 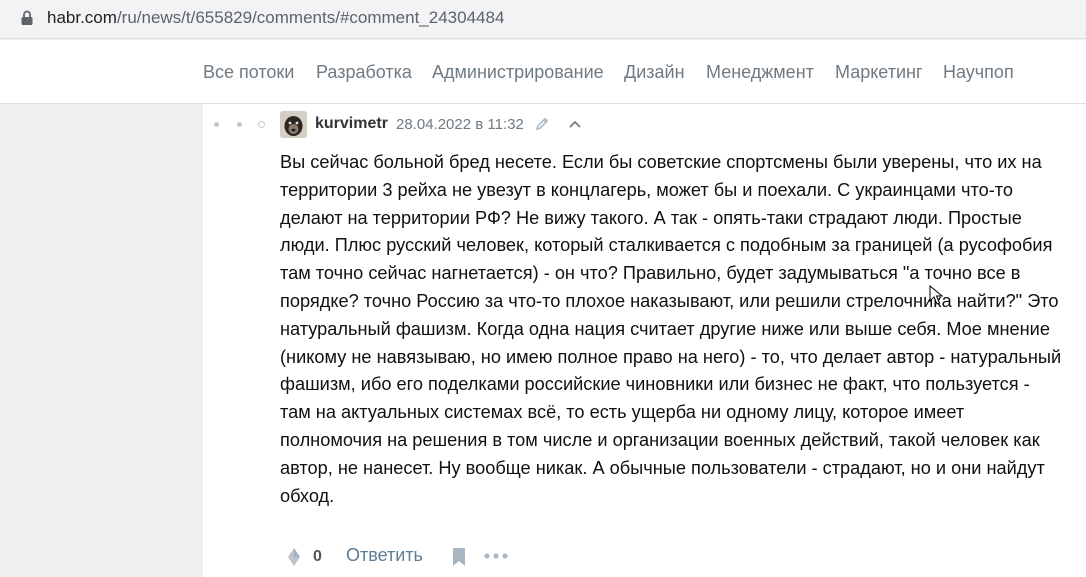 What do you see at coordinates (459, 557) in the screenshot?
I see `bookmark-icon` at bounding box center [459, 557].